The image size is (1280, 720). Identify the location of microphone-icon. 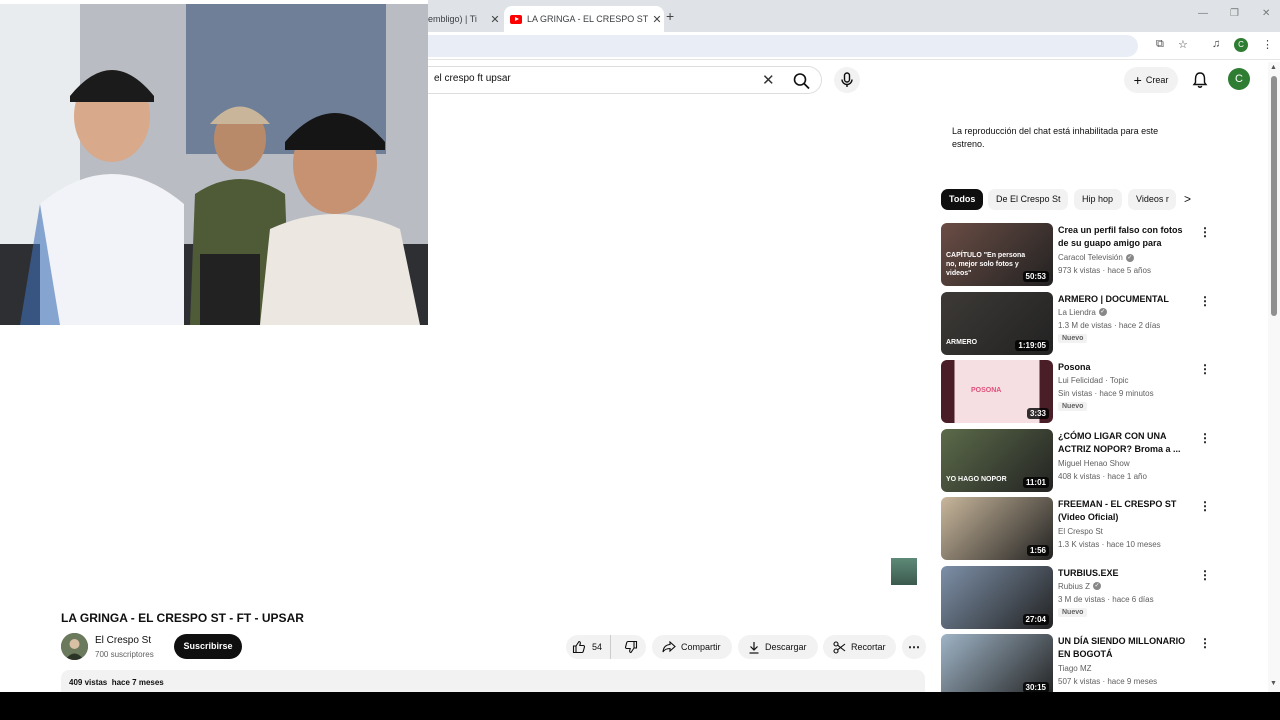
(847, 79).